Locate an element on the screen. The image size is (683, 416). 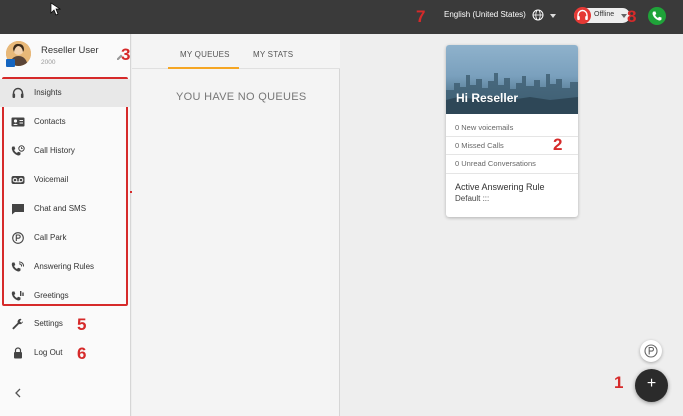
user-name: Reseller User is located at coordinates (70, 50).